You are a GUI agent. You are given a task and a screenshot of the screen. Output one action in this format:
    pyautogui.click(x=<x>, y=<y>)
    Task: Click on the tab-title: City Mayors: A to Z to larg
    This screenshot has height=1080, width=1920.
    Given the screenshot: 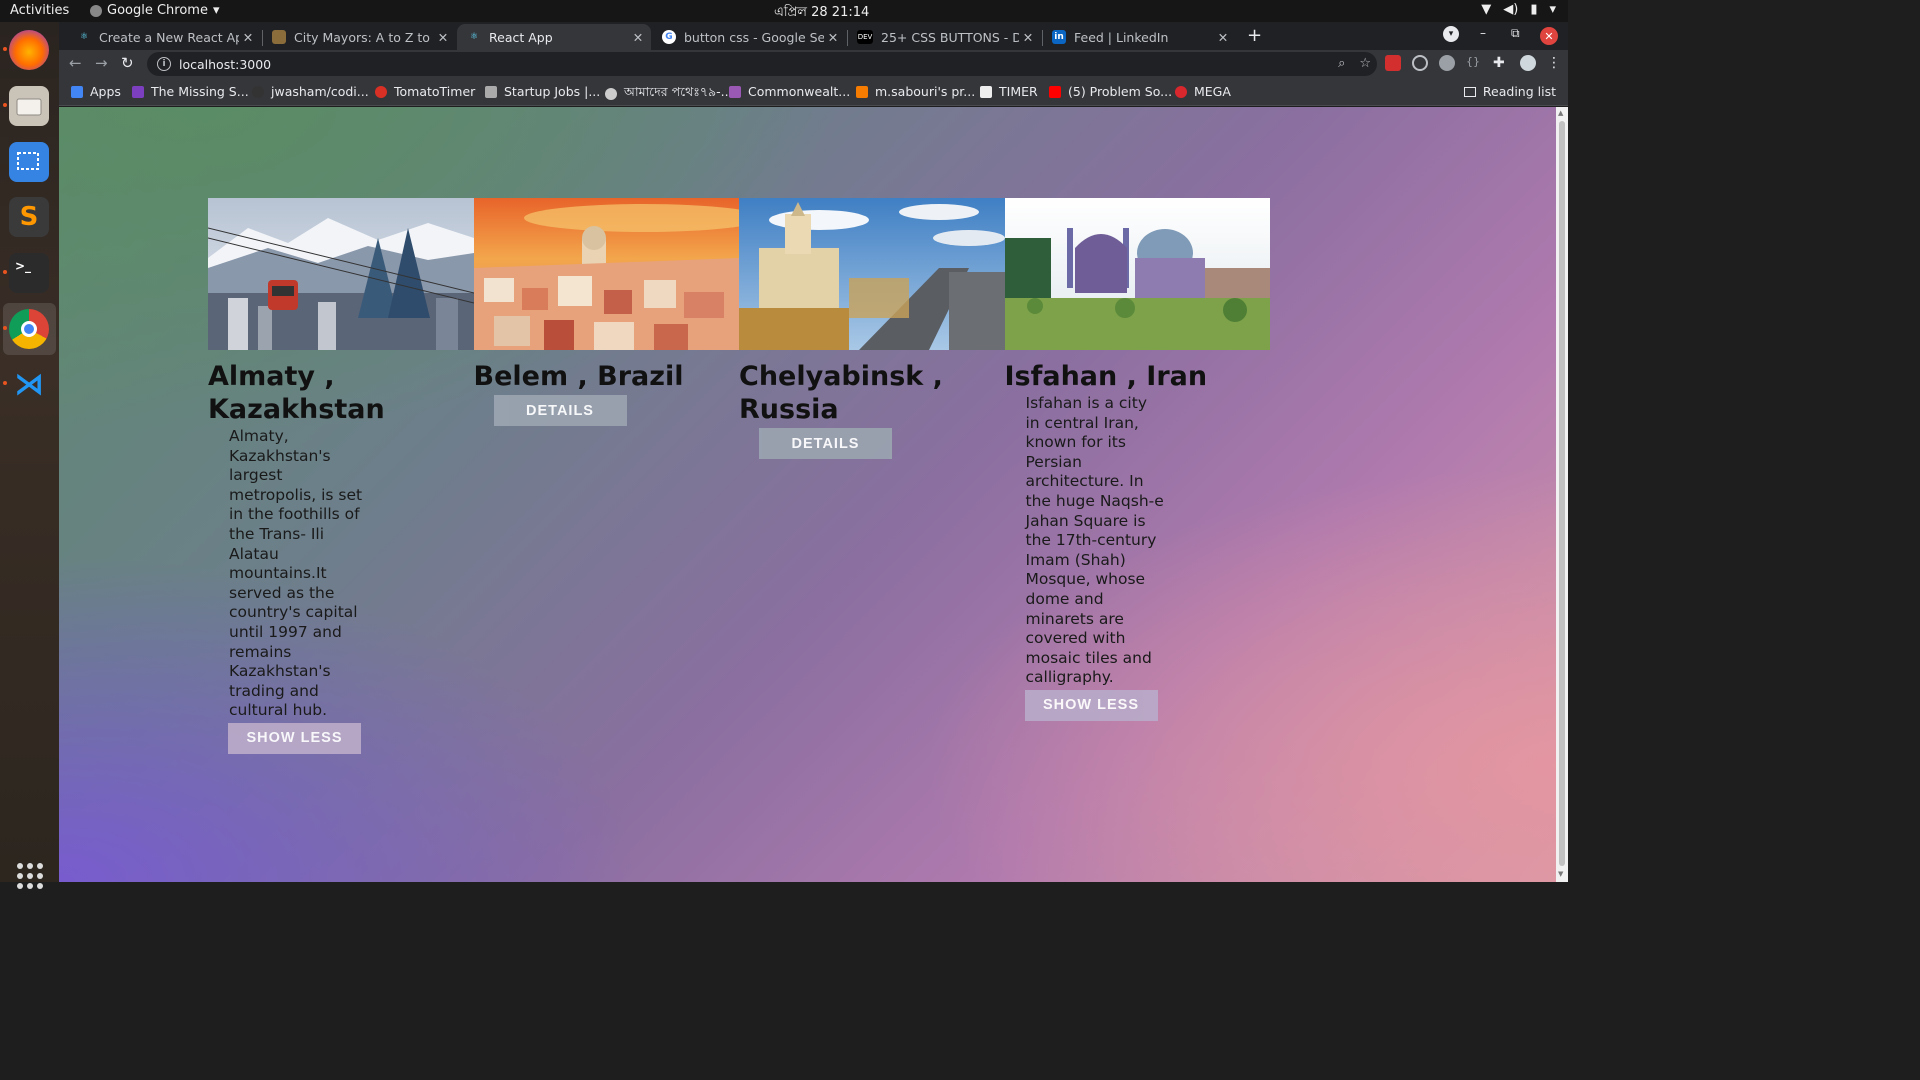 What is the action you would take?
    pyautogui.click(x=364, y=37)
    